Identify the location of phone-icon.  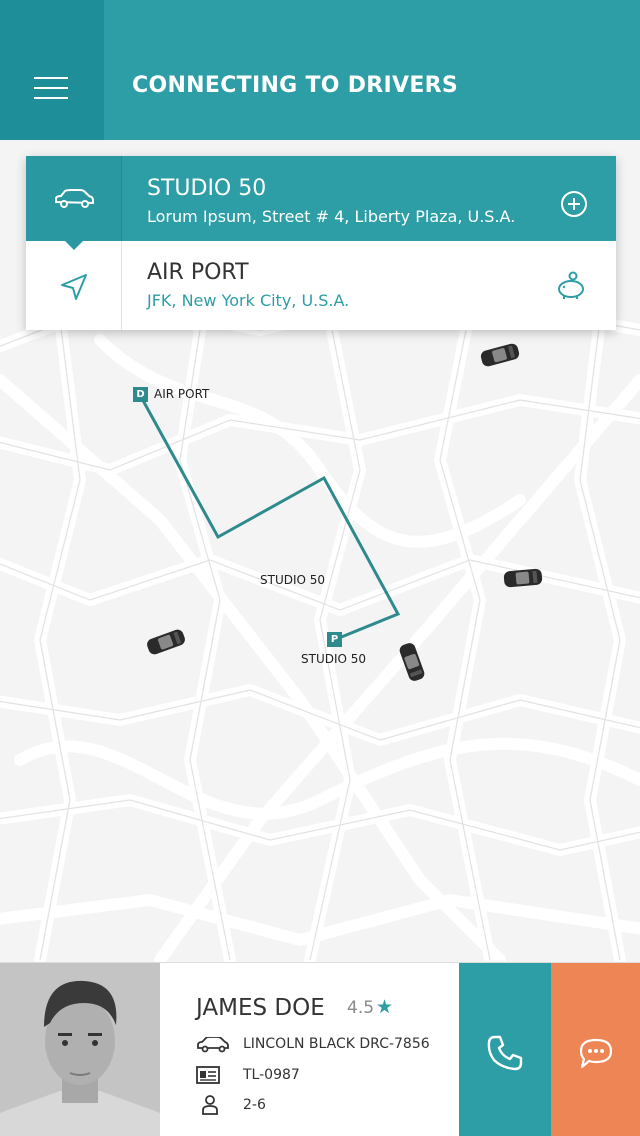
(505, 1053).